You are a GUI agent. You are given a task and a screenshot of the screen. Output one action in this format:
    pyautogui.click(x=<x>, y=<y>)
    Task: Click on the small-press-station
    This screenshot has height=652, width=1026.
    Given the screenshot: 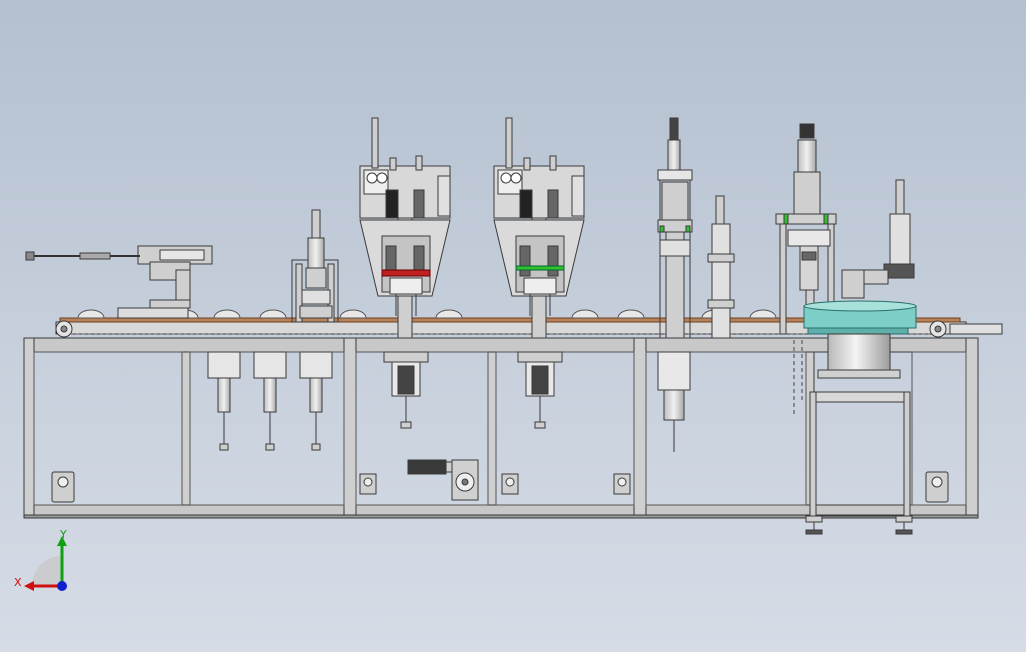 What is the action you would take?
    pyautogui.click(x=315, y=266)
    